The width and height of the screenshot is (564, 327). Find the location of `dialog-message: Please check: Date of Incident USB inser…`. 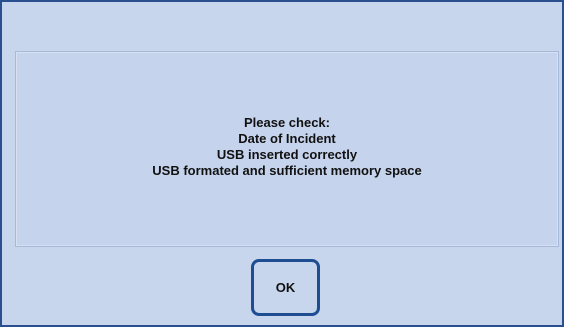

dialog-message: Please check: Date of Incident USB inser… is located at coordinates (286, 147).